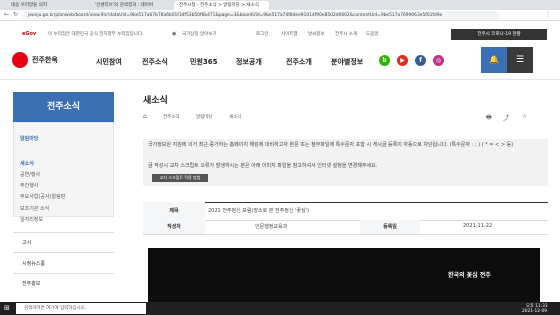 The image size is (560, 315). What do you see at coordinates (494, 60) in the screenshot?
I see `notification-icon: 🔔` at bounding box center [494, 60].